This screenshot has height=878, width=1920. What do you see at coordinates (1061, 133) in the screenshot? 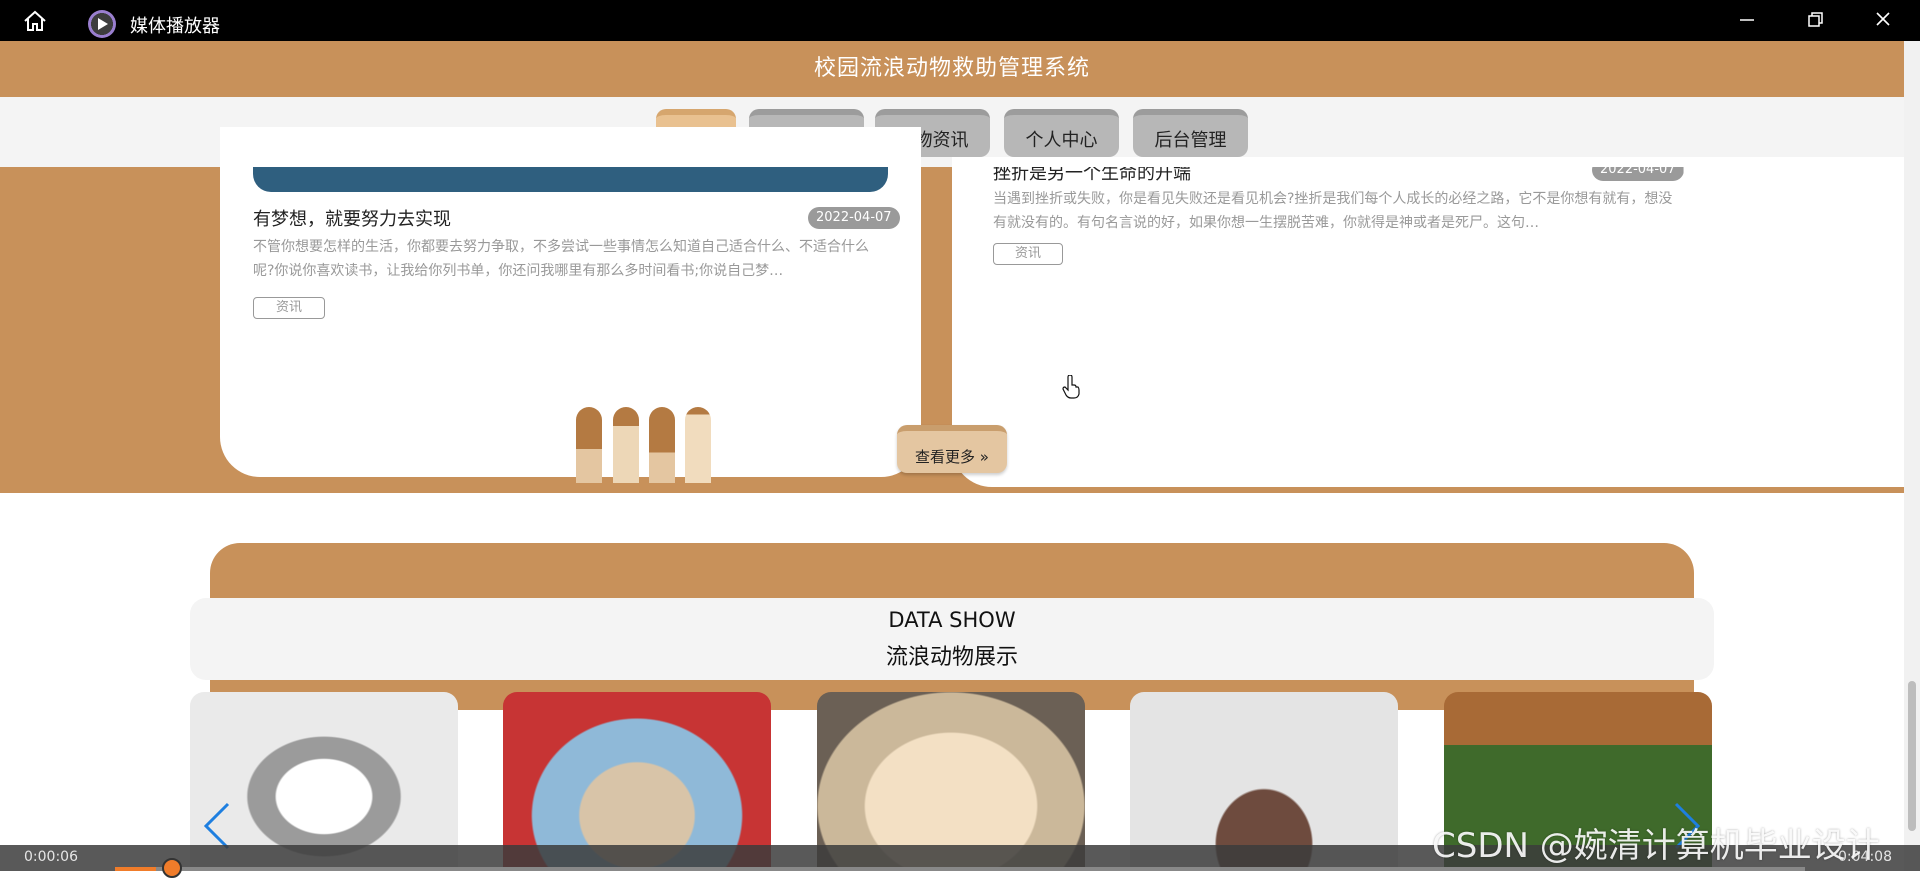
I see `nav-user-center: 个人中心` at bounding box center [1061, 133].